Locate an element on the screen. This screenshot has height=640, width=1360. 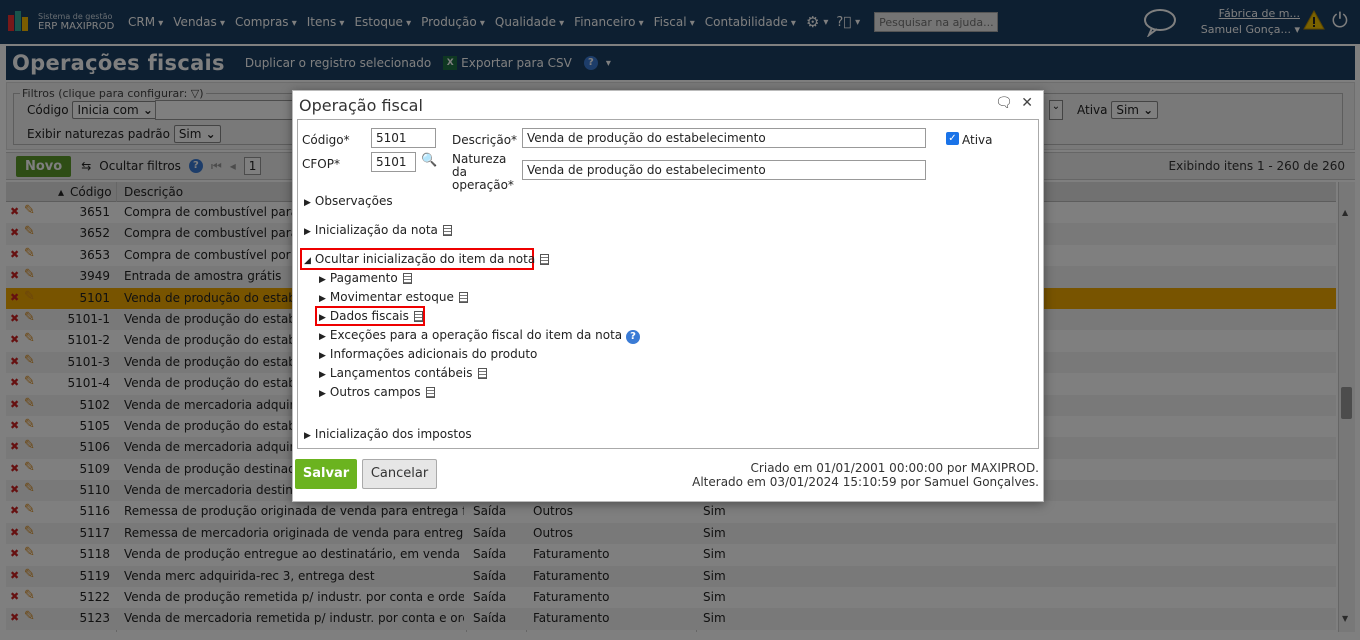
section-ocultar-item: ◢ Ocultar inicialização do item da nota is located at coordinates (427, 259).